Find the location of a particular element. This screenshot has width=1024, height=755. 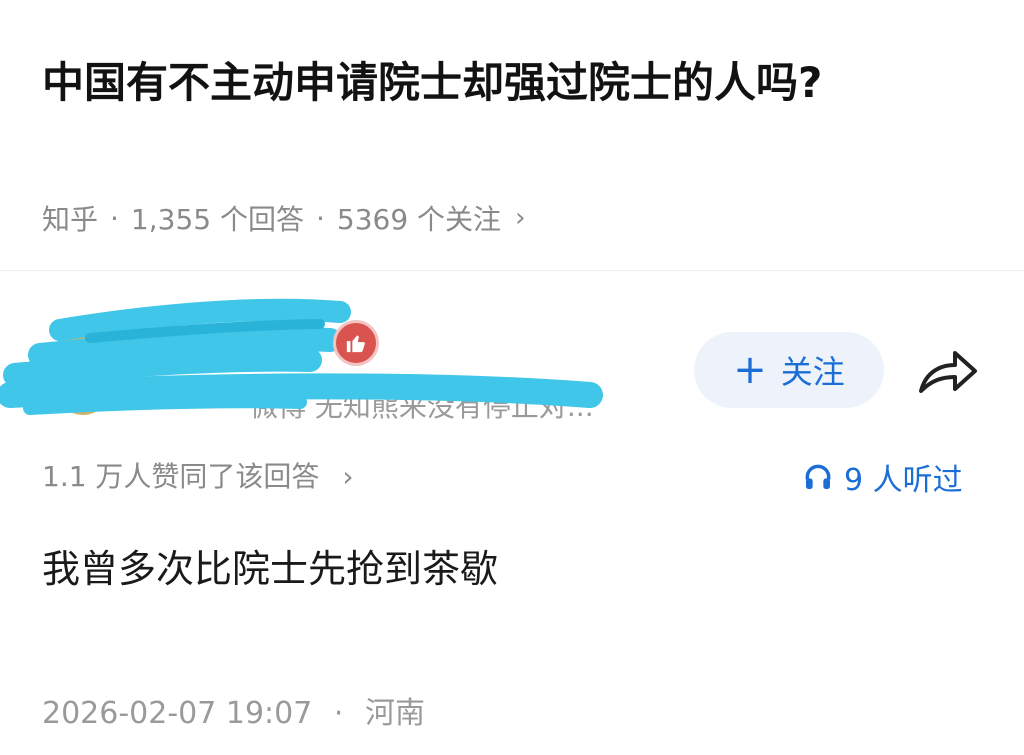

answers-count: 1,355 个回答 is located at coordinates (217, 219).